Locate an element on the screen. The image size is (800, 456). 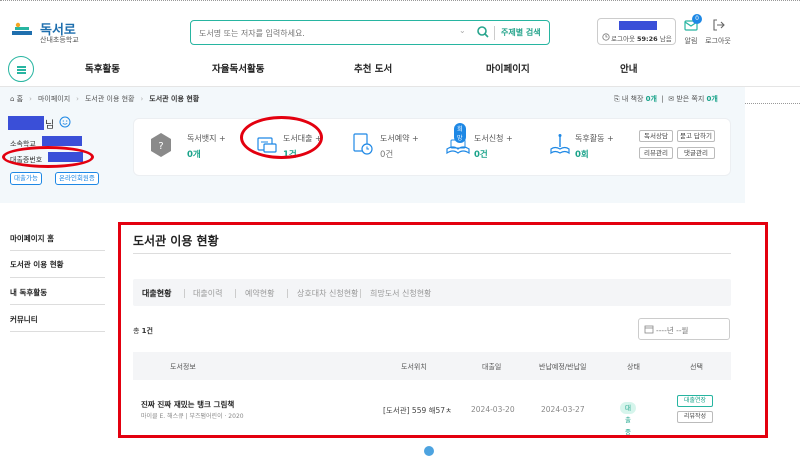
quick-links: ⎘ 내 책장 0개 | ✉ 받은 쪽지 0개 is located at coordinates (666, 99).